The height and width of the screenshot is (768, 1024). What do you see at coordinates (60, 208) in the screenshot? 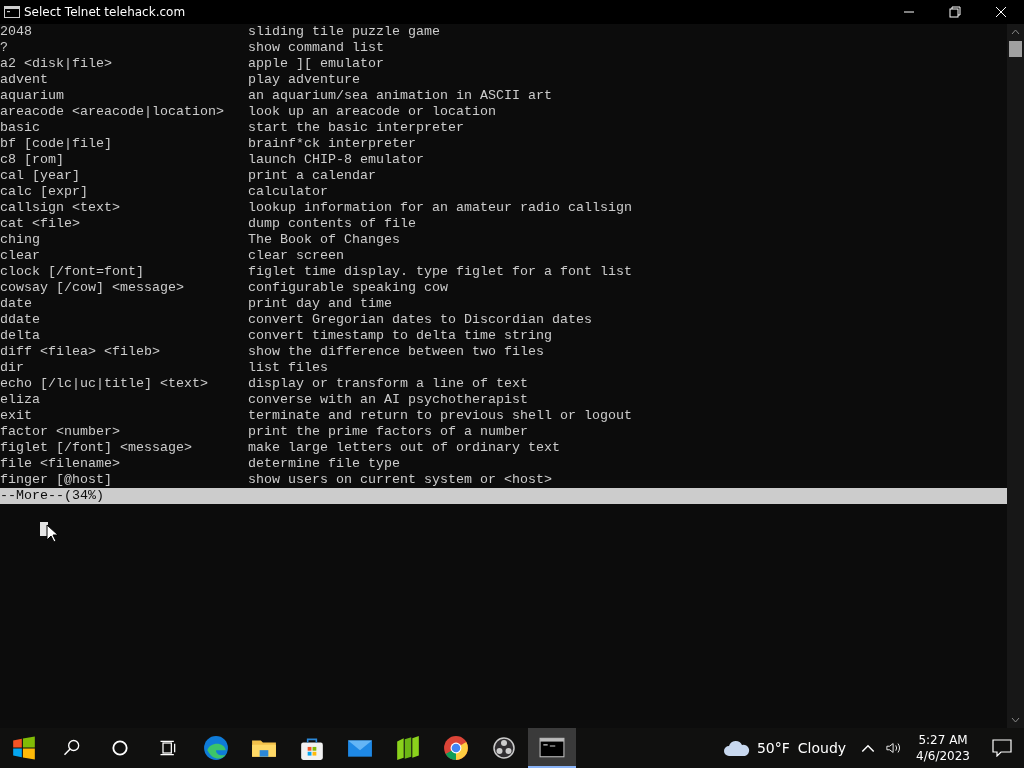
I see `command-name: callsign <text>` at bounding box center [60, 208].